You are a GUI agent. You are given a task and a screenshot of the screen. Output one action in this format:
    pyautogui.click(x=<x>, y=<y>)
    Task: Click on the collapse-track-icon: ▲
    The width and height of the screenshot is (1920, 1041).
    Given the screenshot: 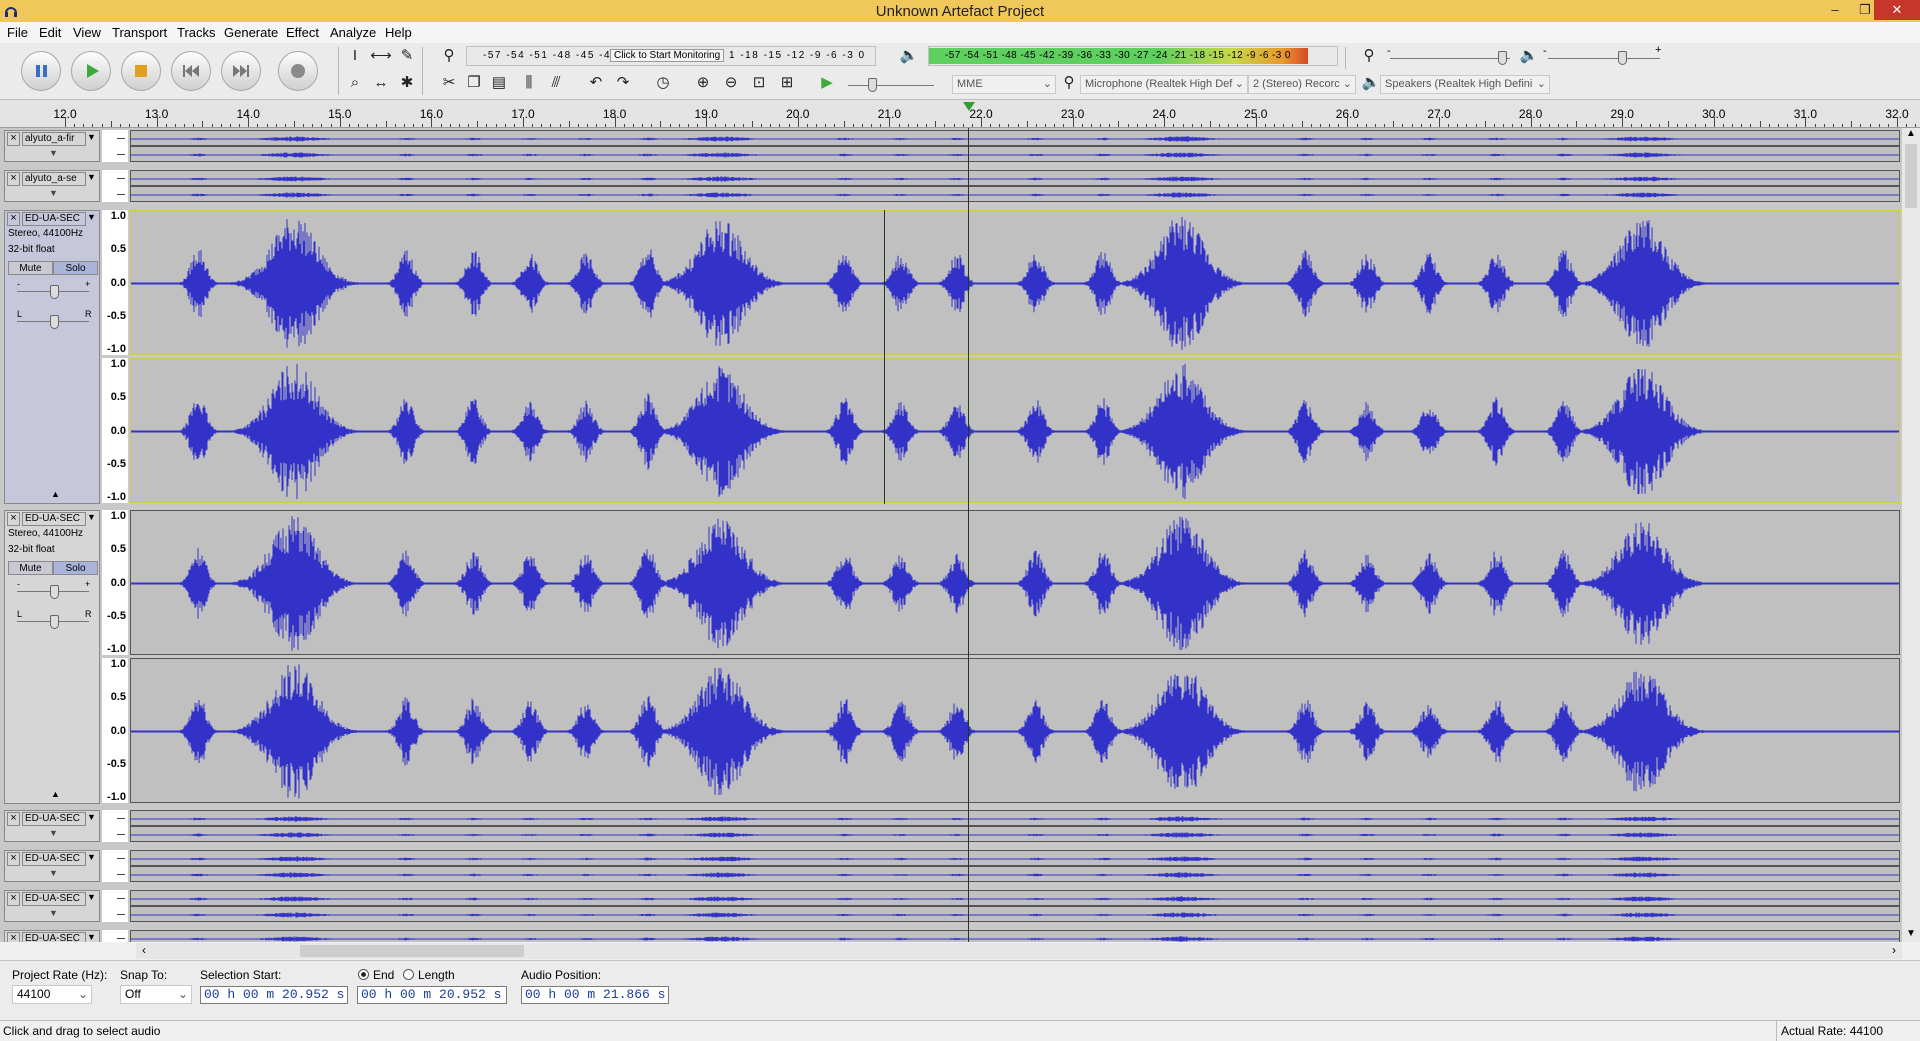 What is the action you would take?
    pyautogui.click(x=55, y=794)
    